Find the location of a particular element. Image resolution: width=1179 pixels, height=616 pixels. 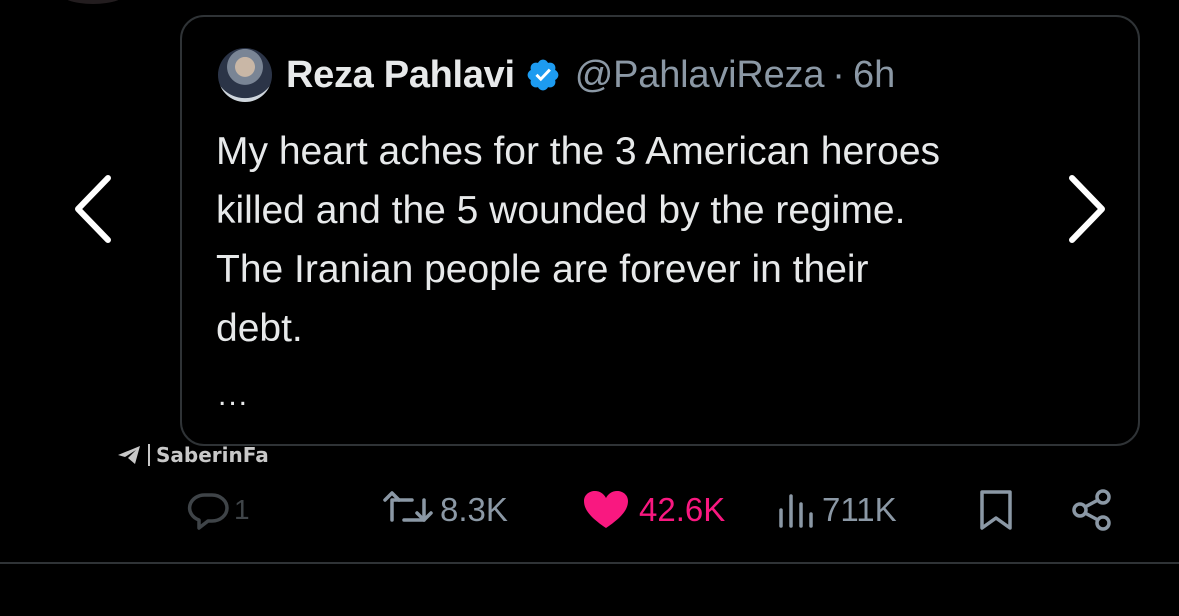

bookmark-button is located at coordinates (996, 510).